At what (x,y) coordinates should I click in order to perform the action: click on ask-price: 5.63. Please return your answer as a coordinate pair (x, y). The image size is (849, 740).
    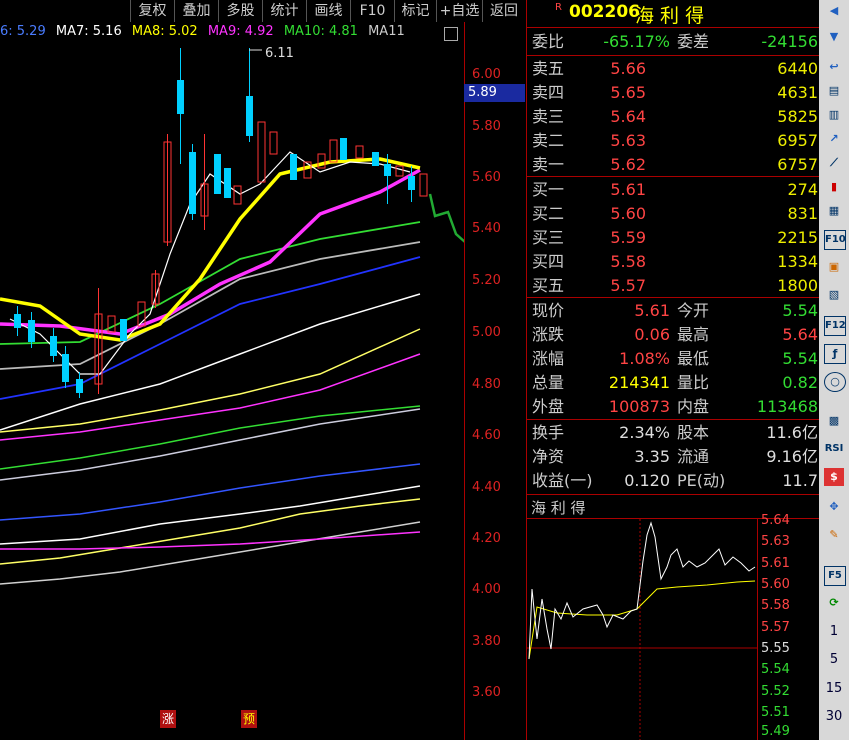
    Looking at the image, I should click on (628, 140).